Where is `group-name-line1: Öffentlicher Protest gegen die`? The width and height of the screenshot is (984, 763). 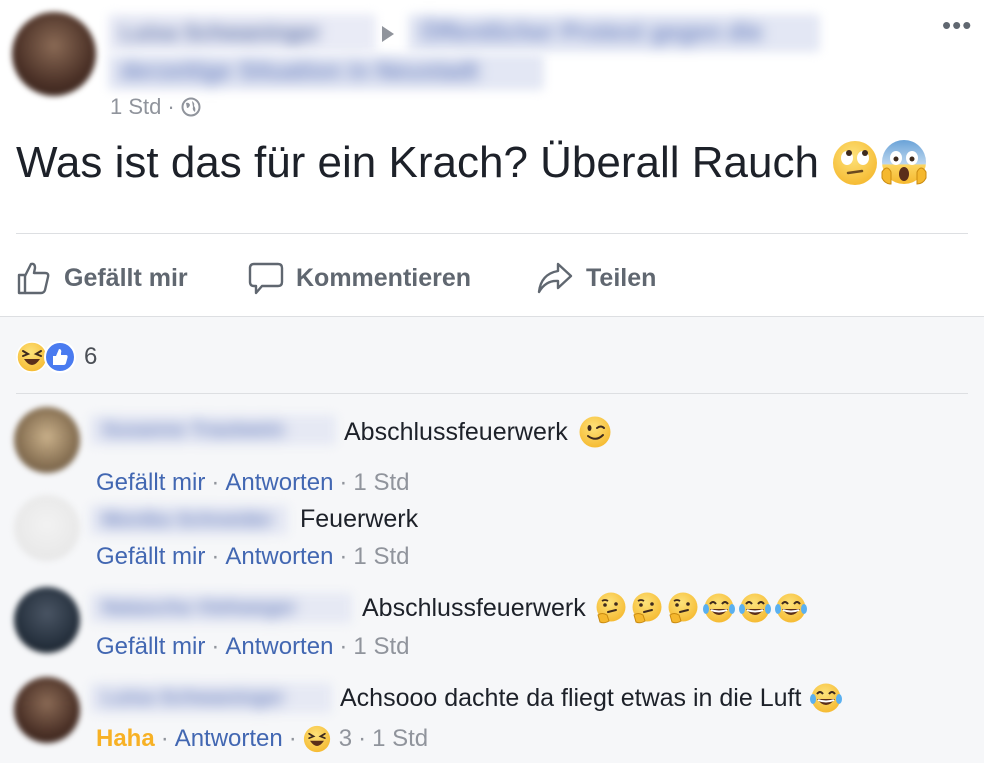 group-name-line1: Öffentlicher Protest gegen die is located at coordinates (614, 33).